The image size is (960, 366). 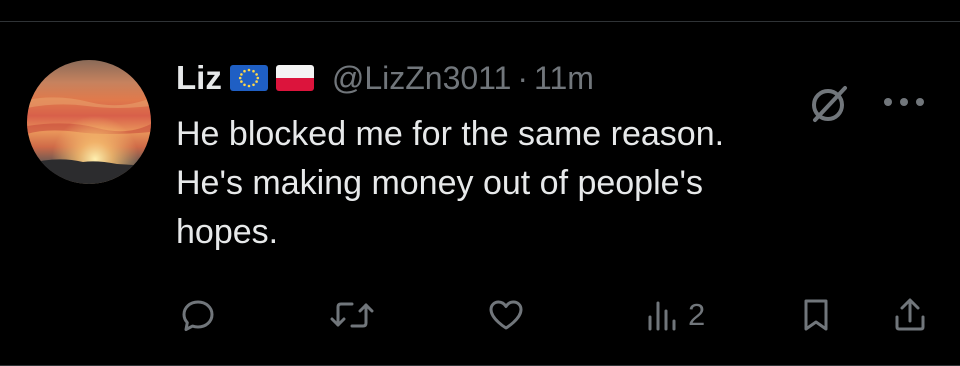 I want to click on eu-flag-icon, so click(x=248, y=78).